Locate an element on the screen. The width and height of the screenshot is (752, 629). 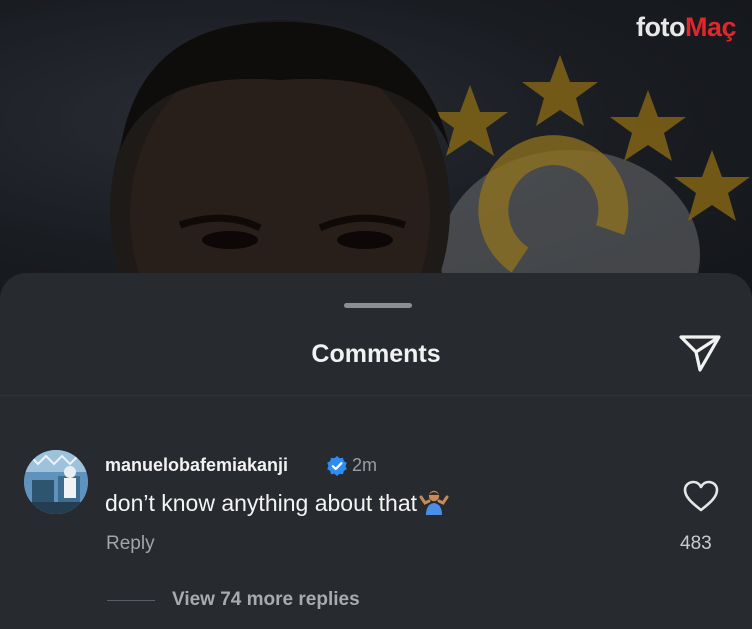
reply-button: Reply is located at coordinates (130, 544).